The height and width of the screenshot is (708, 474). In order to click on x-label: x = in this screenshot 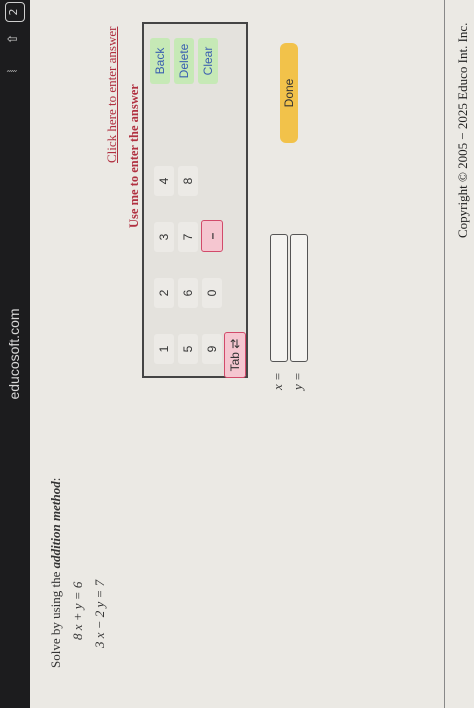, I will do `click(277, 381)`.